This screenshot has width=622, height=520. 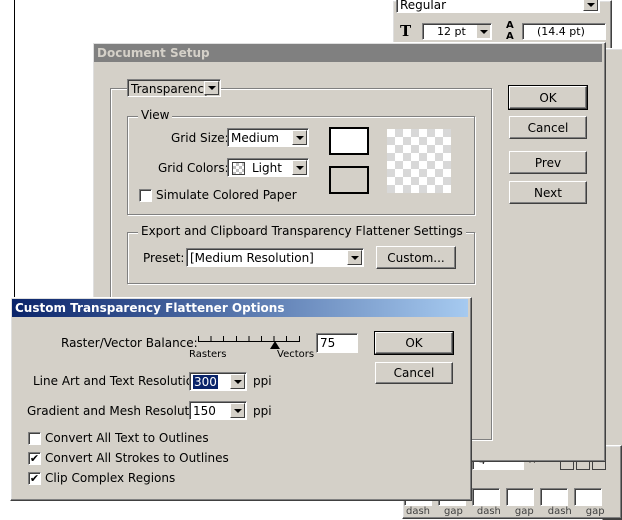 I want to click on font-size-value: 12 pt, so click(x=451, y=31).